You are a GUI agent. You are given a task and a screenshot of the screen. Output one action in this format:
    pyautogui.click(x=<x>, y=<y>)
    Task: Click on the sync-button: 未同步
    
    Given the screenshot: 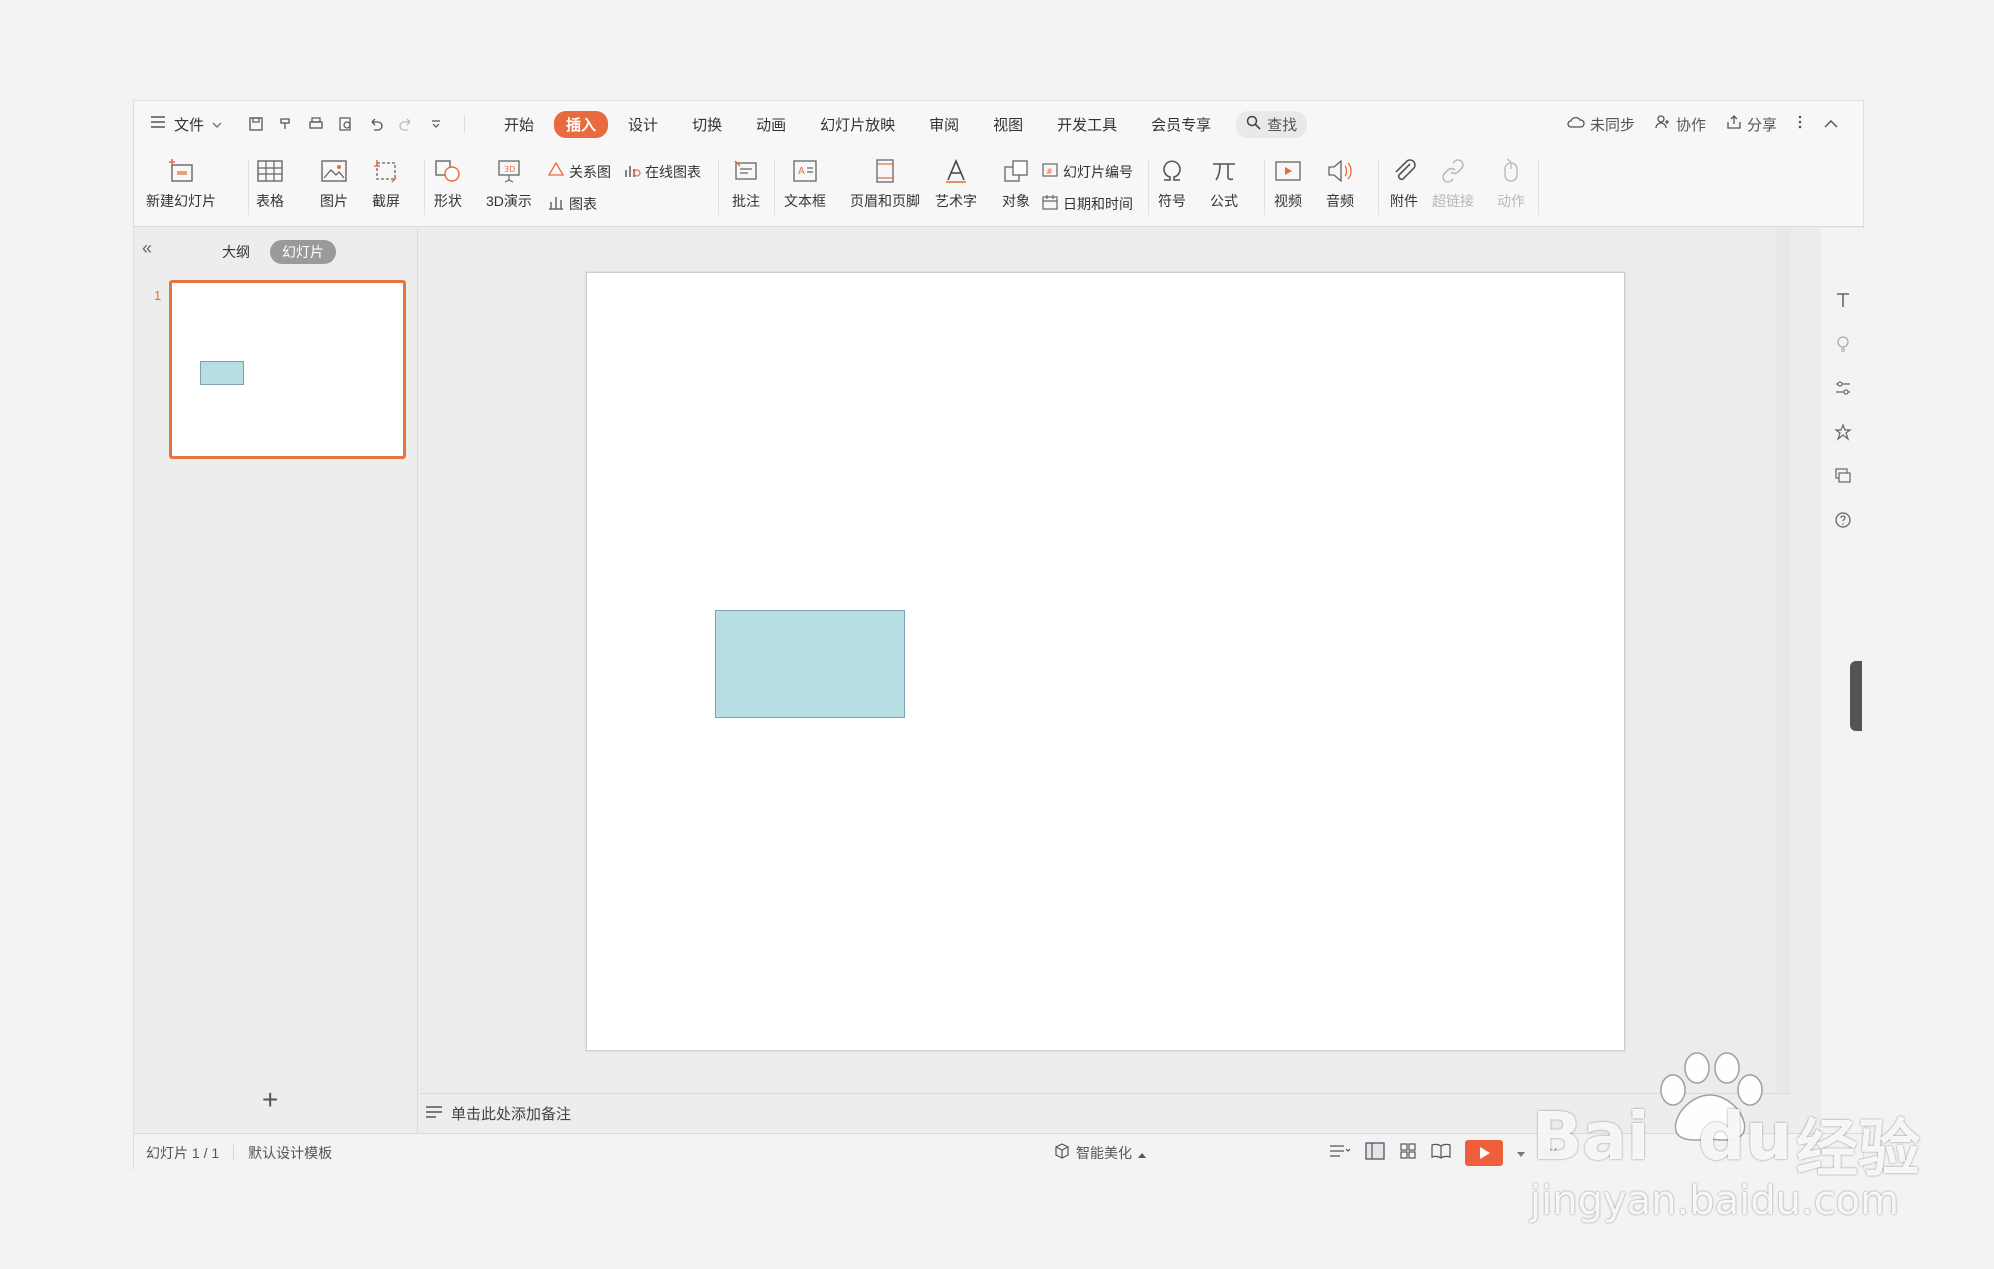 What is the action you would take?
    pyautogui.click(x=1601, y=124)
    